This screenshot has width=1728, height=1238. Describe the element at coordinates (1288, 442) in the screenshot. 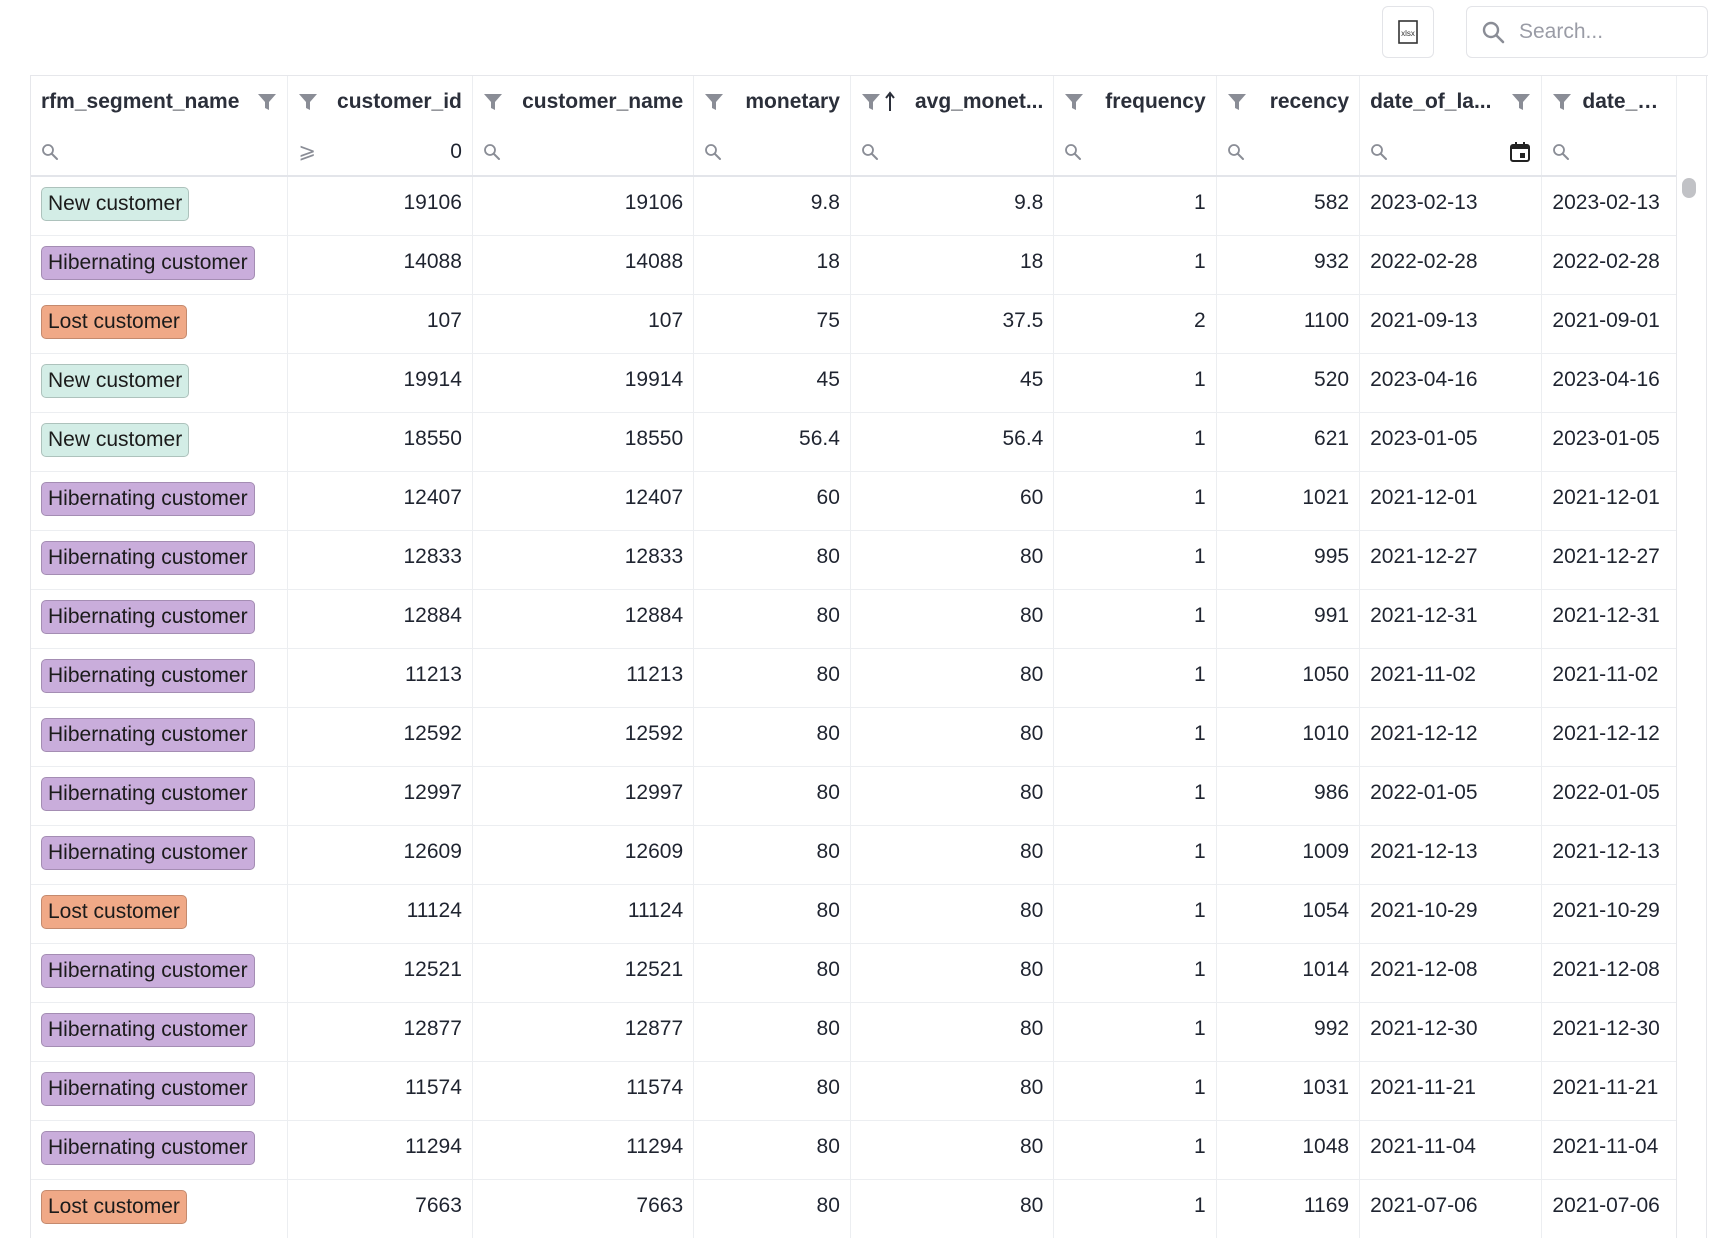

I see `cell-recency: 621` at that location.